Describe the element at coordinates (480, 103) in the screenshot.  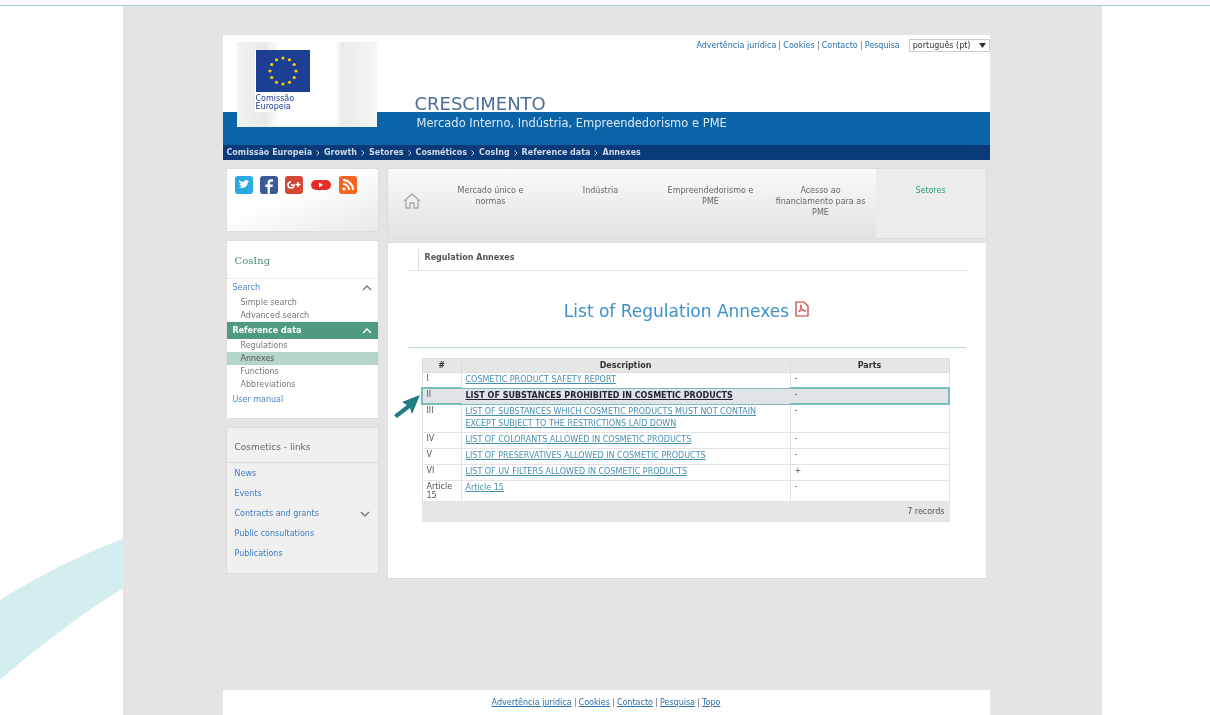
I see `site-title: CRESCIMENTO` at that location.